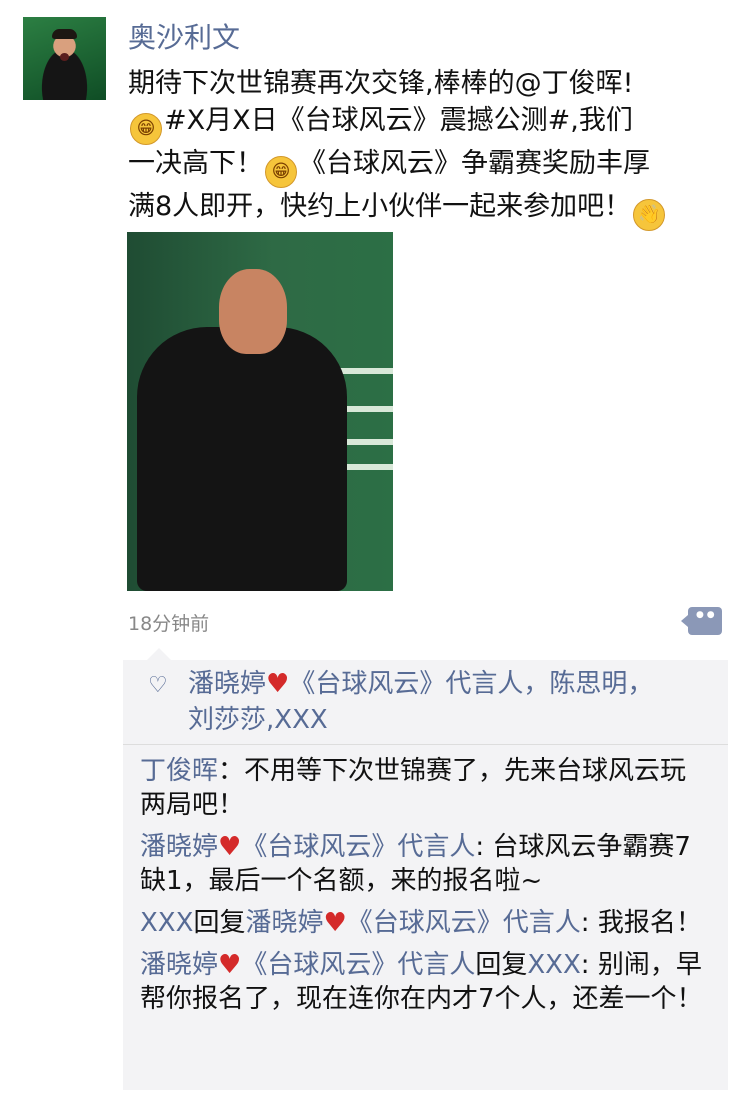 The width and height of the screenshot is (750, 1105). What do you see at coordinates (381, 83) in the screenshot?
I see `post-line-1: 期待下次世锦赛再次交锋,棒棒的@丁俊晖!` at bounding box center [381, 83].